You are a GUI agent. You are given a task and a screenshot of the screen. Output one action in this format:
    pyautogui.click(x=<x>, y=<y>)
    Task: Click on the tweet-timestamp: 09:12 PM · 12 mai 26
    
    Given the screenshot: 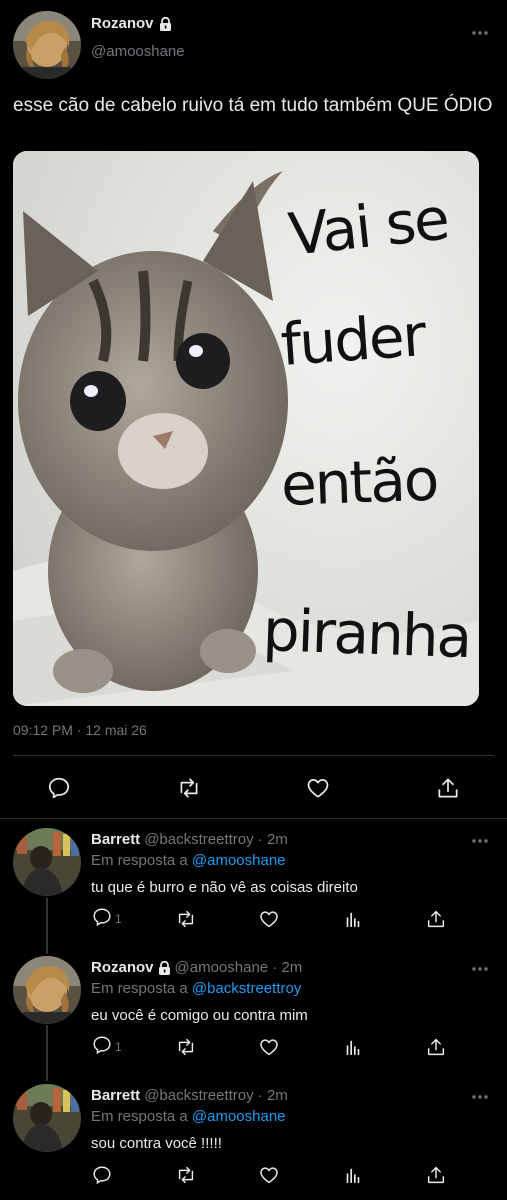 What is the action you would take?
    pyautogui.click(x=80, y=730)
    